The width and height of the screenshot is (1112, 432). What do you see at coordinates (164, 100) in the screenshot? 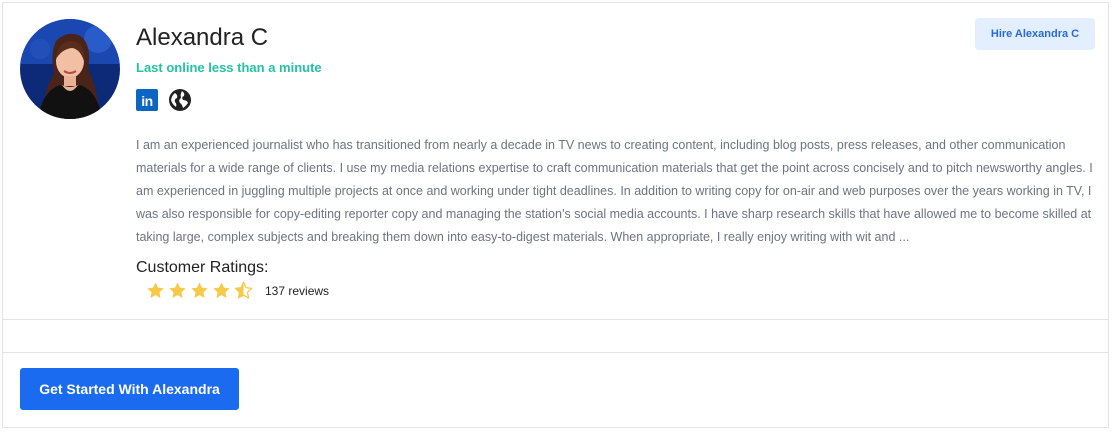
I see `social-links: in` at bounding box center [164, 100].